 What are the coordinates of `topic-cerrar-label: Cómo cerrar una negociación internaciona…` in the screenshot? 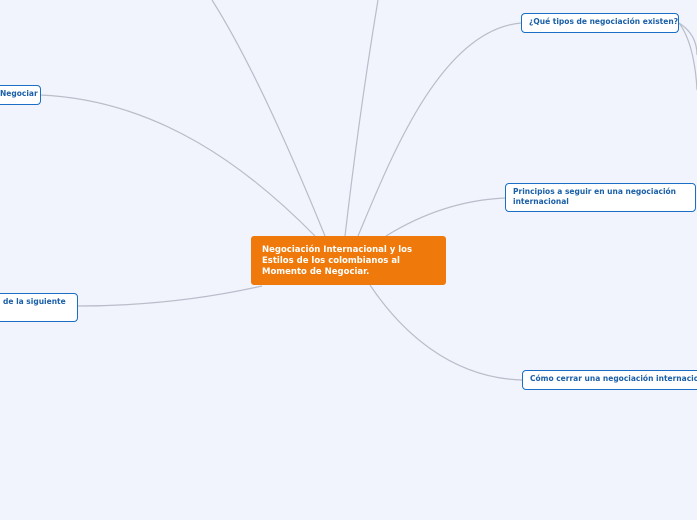 It's located at (613, 378).